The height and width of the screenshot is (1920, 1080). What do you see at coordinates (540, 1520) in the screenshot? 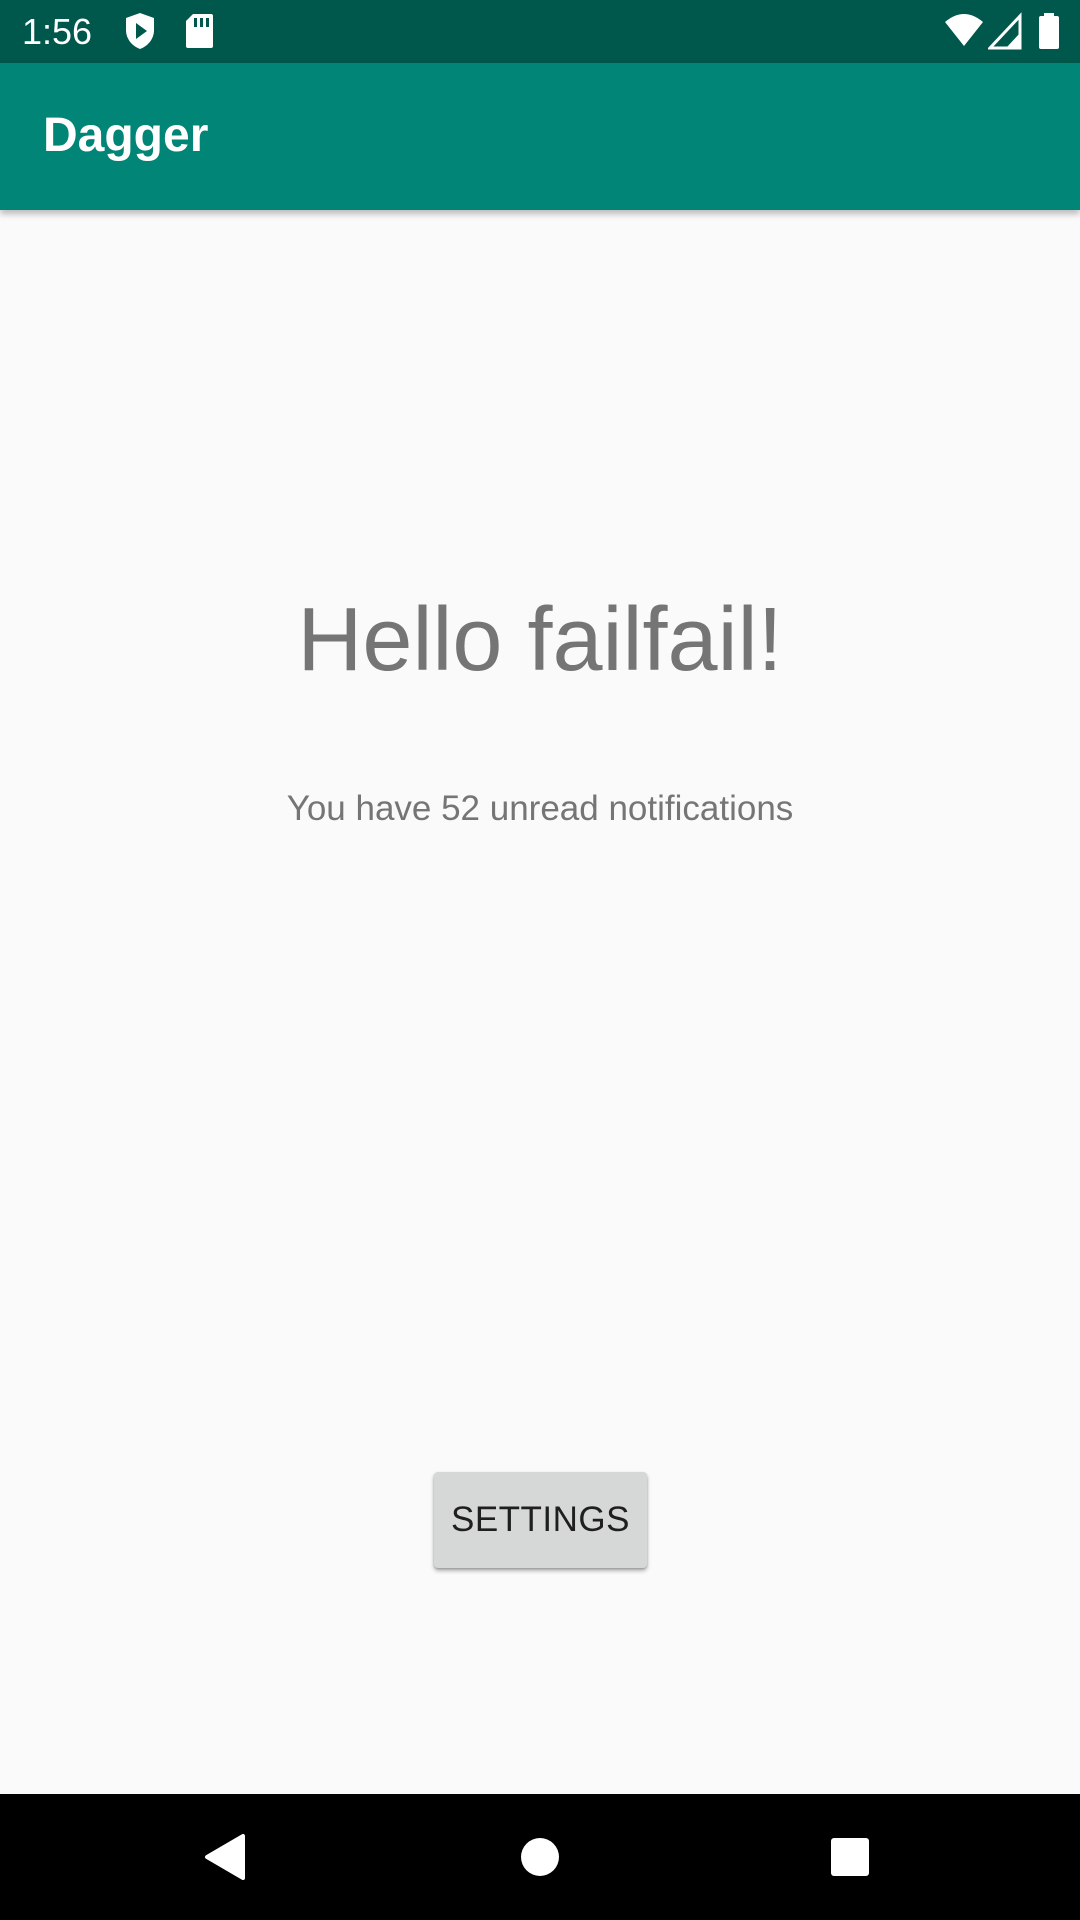
I see `settings-button: SETTINGS` at bounding box center [540, 1520].